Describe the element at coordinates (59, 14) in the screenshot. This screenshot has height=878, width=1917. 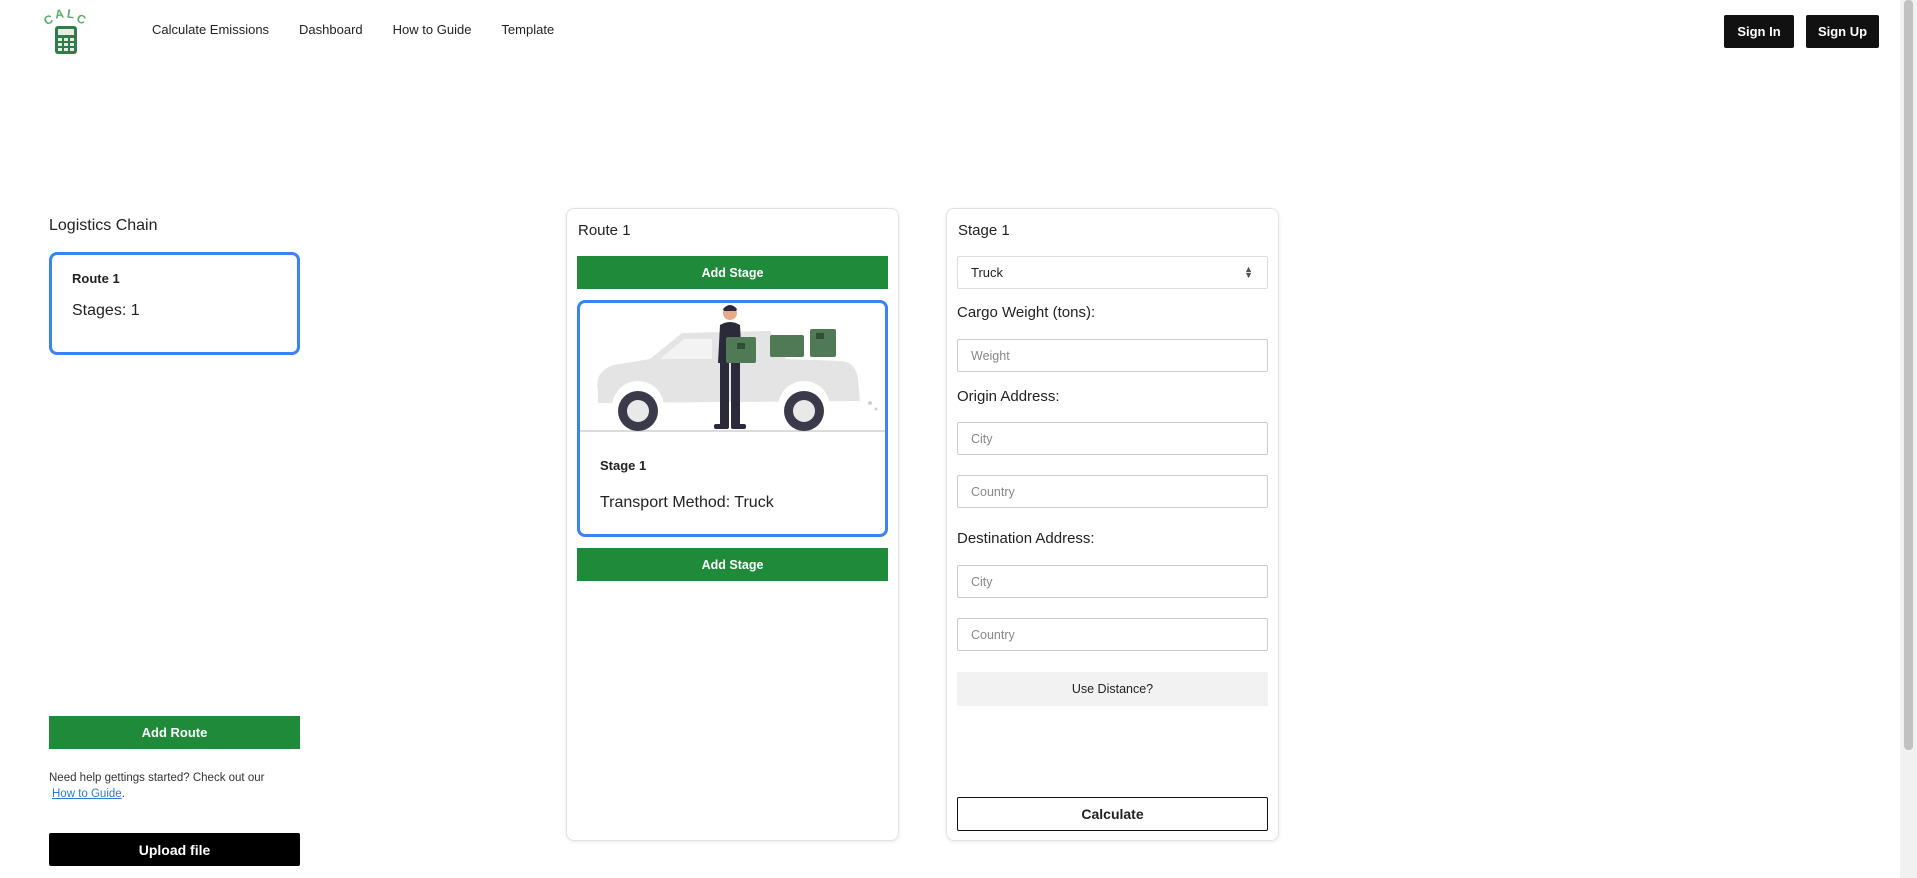
I see `svg-text: A` at that location.